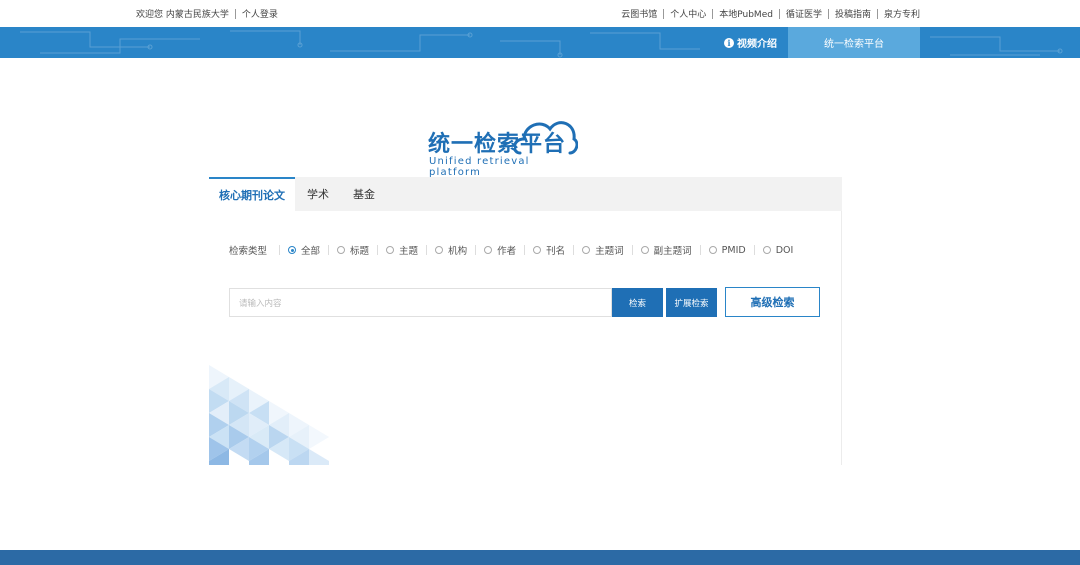  Describe the element at coordinates (556, 251) in the screenshot. I see `option-label: 刊名` at that location.